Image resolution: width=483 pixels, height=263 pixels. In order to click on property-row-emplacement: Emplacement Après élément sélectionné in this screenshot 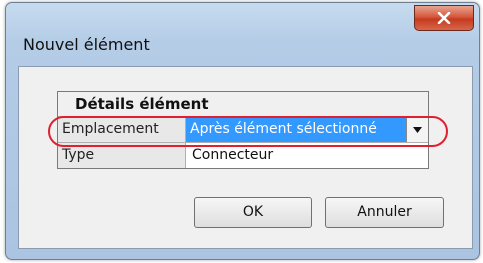, I will do `click(243, 130)`.